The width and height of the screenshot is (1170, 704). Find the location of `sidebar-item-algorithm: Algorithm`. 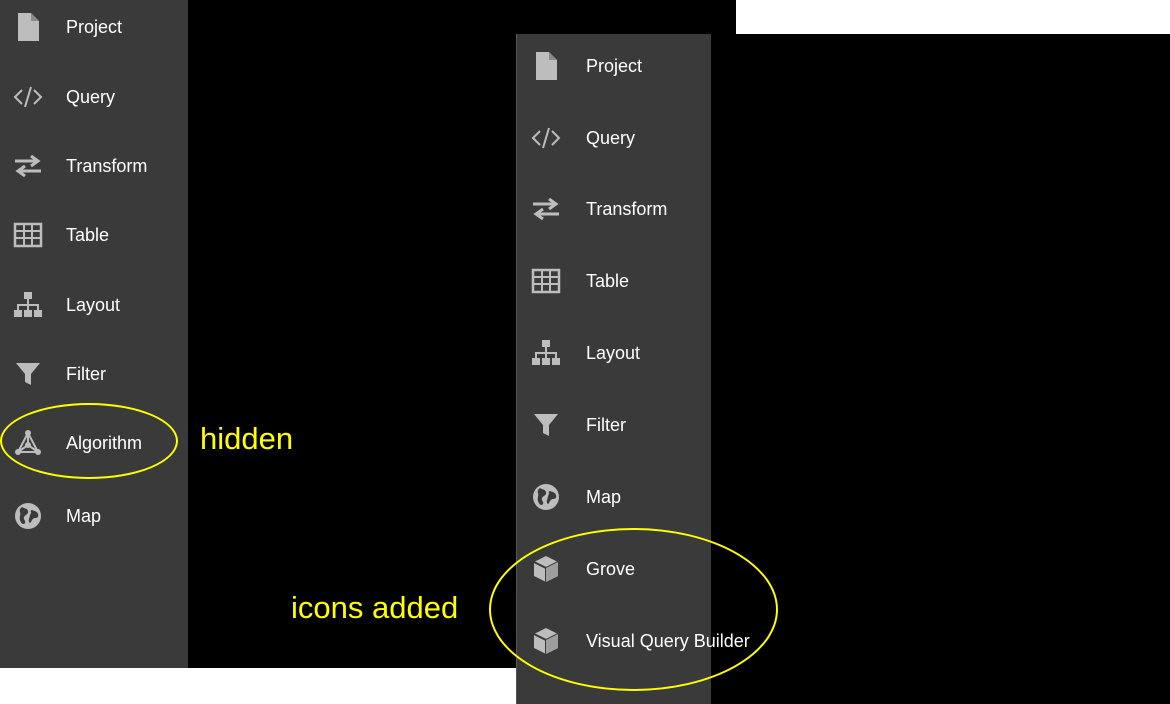

sidebar-item-algorithm: Algorithm is located at coordinates (94, 443).